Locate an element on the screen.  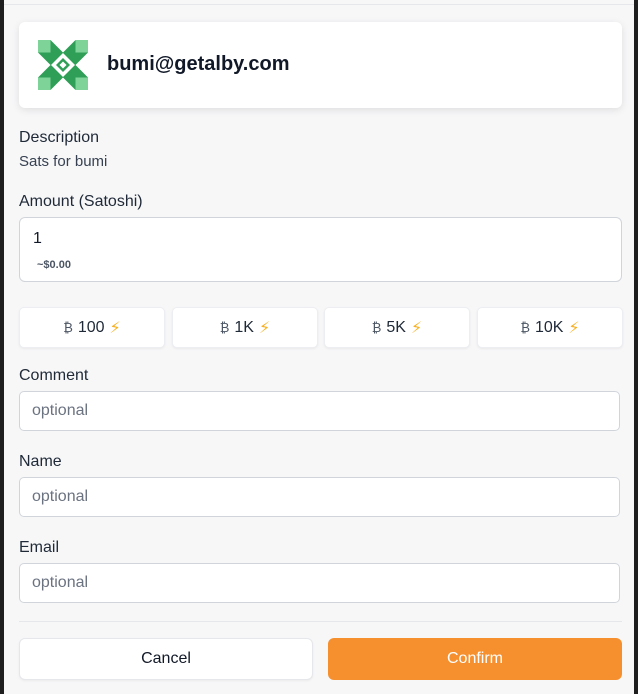
preset-label: 5K is located at coordinates (396, 327).